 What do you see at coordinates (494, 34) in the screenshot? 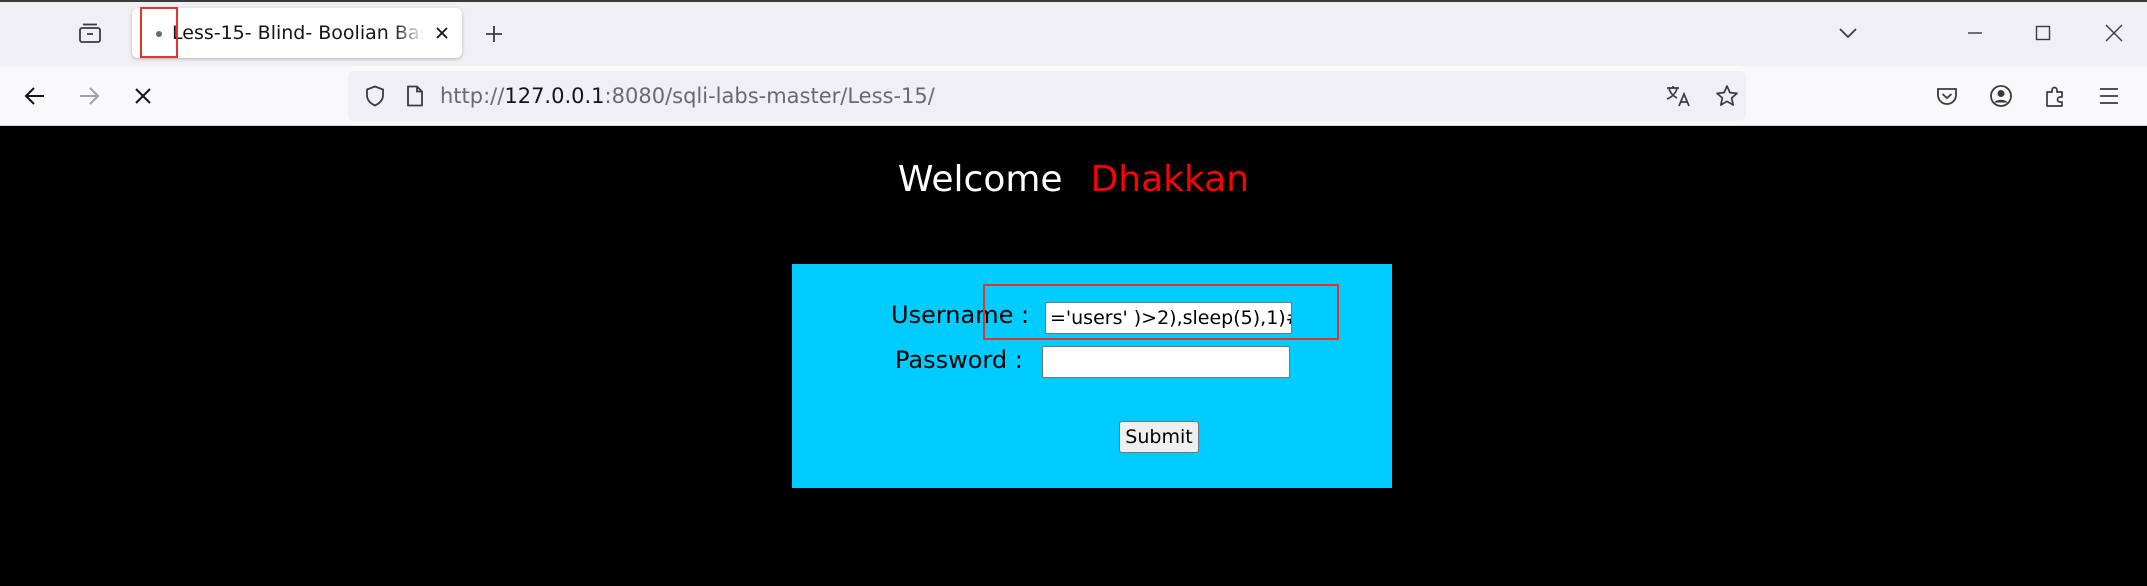
I see `new-tab-plus-icon` at bounding box center [494, 34].